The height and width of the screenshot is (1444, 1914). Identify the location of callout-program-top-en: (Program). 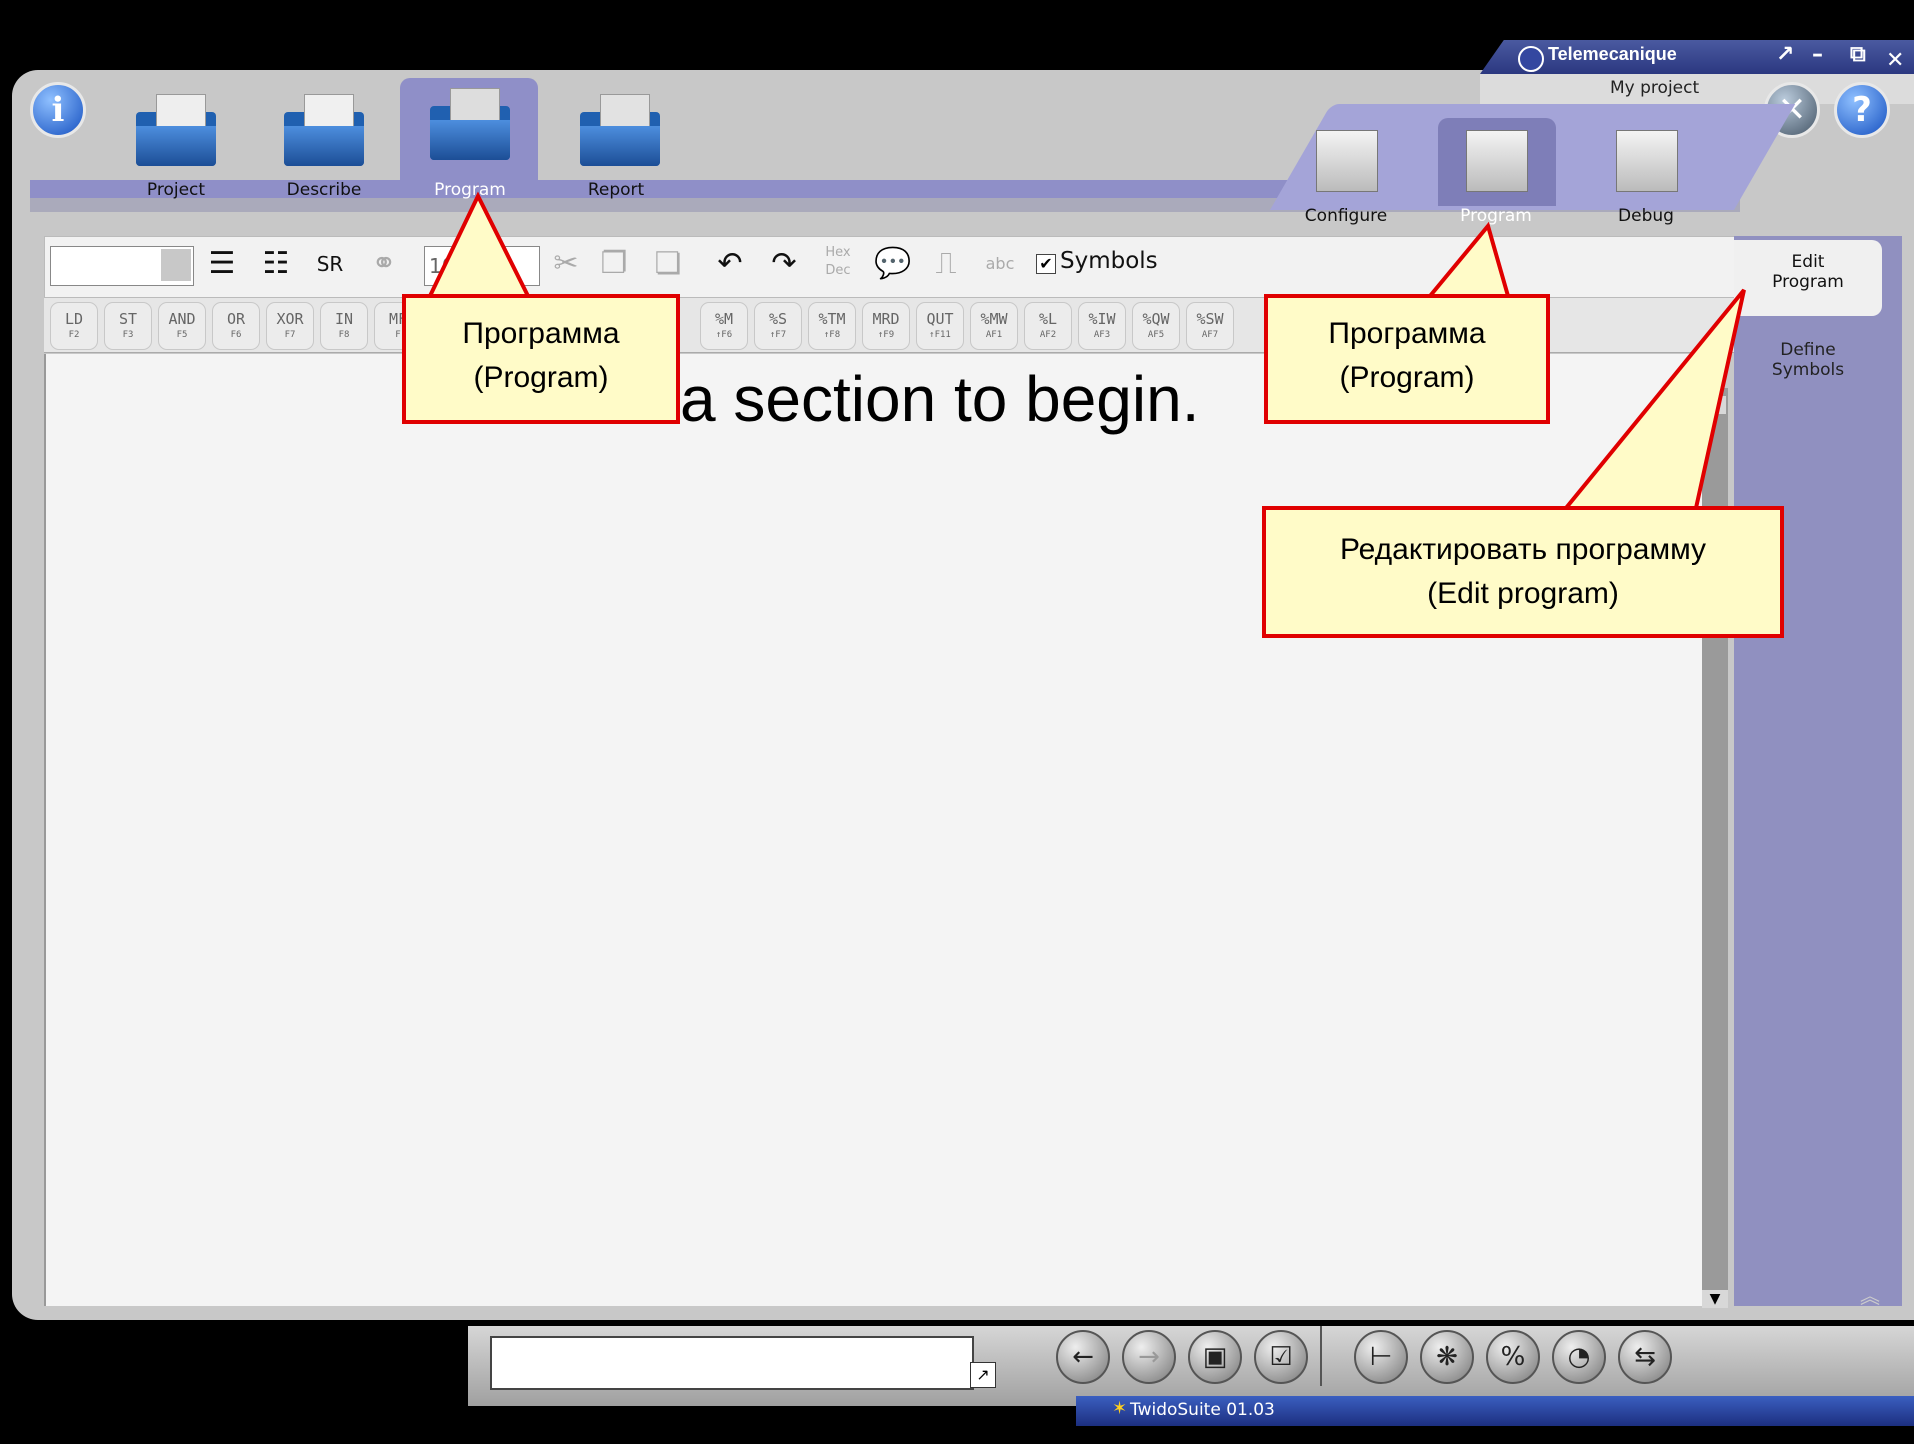
(541, 377).